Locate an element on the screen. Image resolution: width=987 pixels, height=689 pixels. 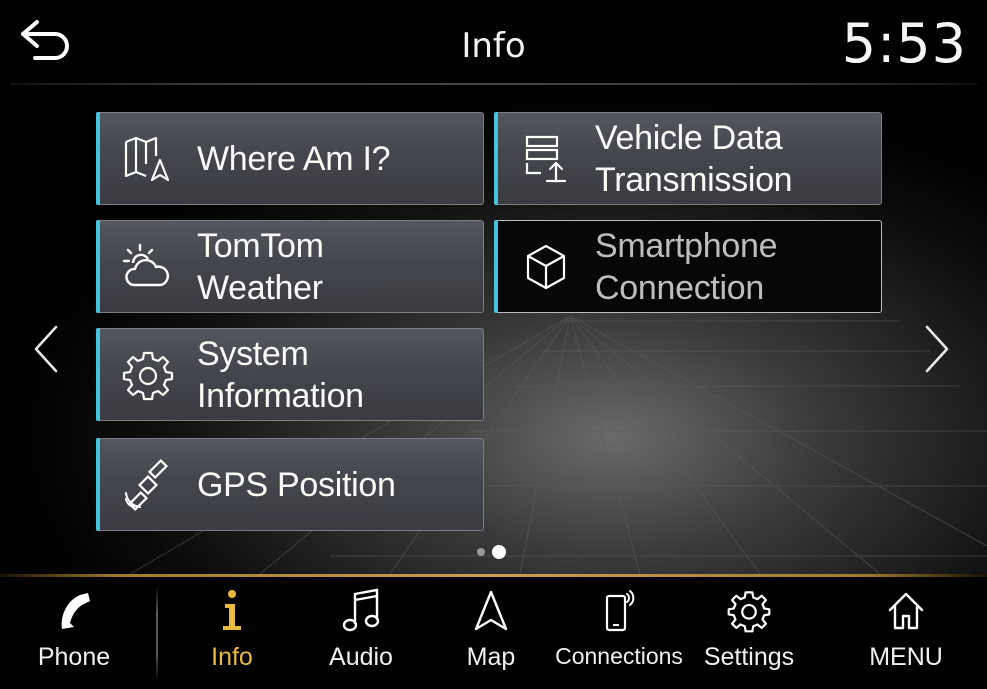
tile-tomtom-weather: TomTom Weather is located at coordinates (290, 266).